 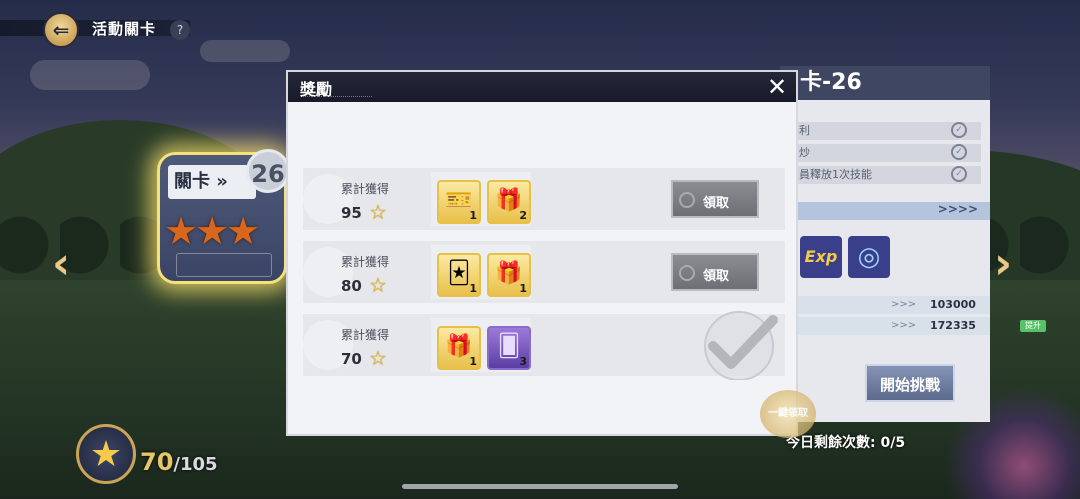 I want to click on home-indicator, so click(x=540, y=486).